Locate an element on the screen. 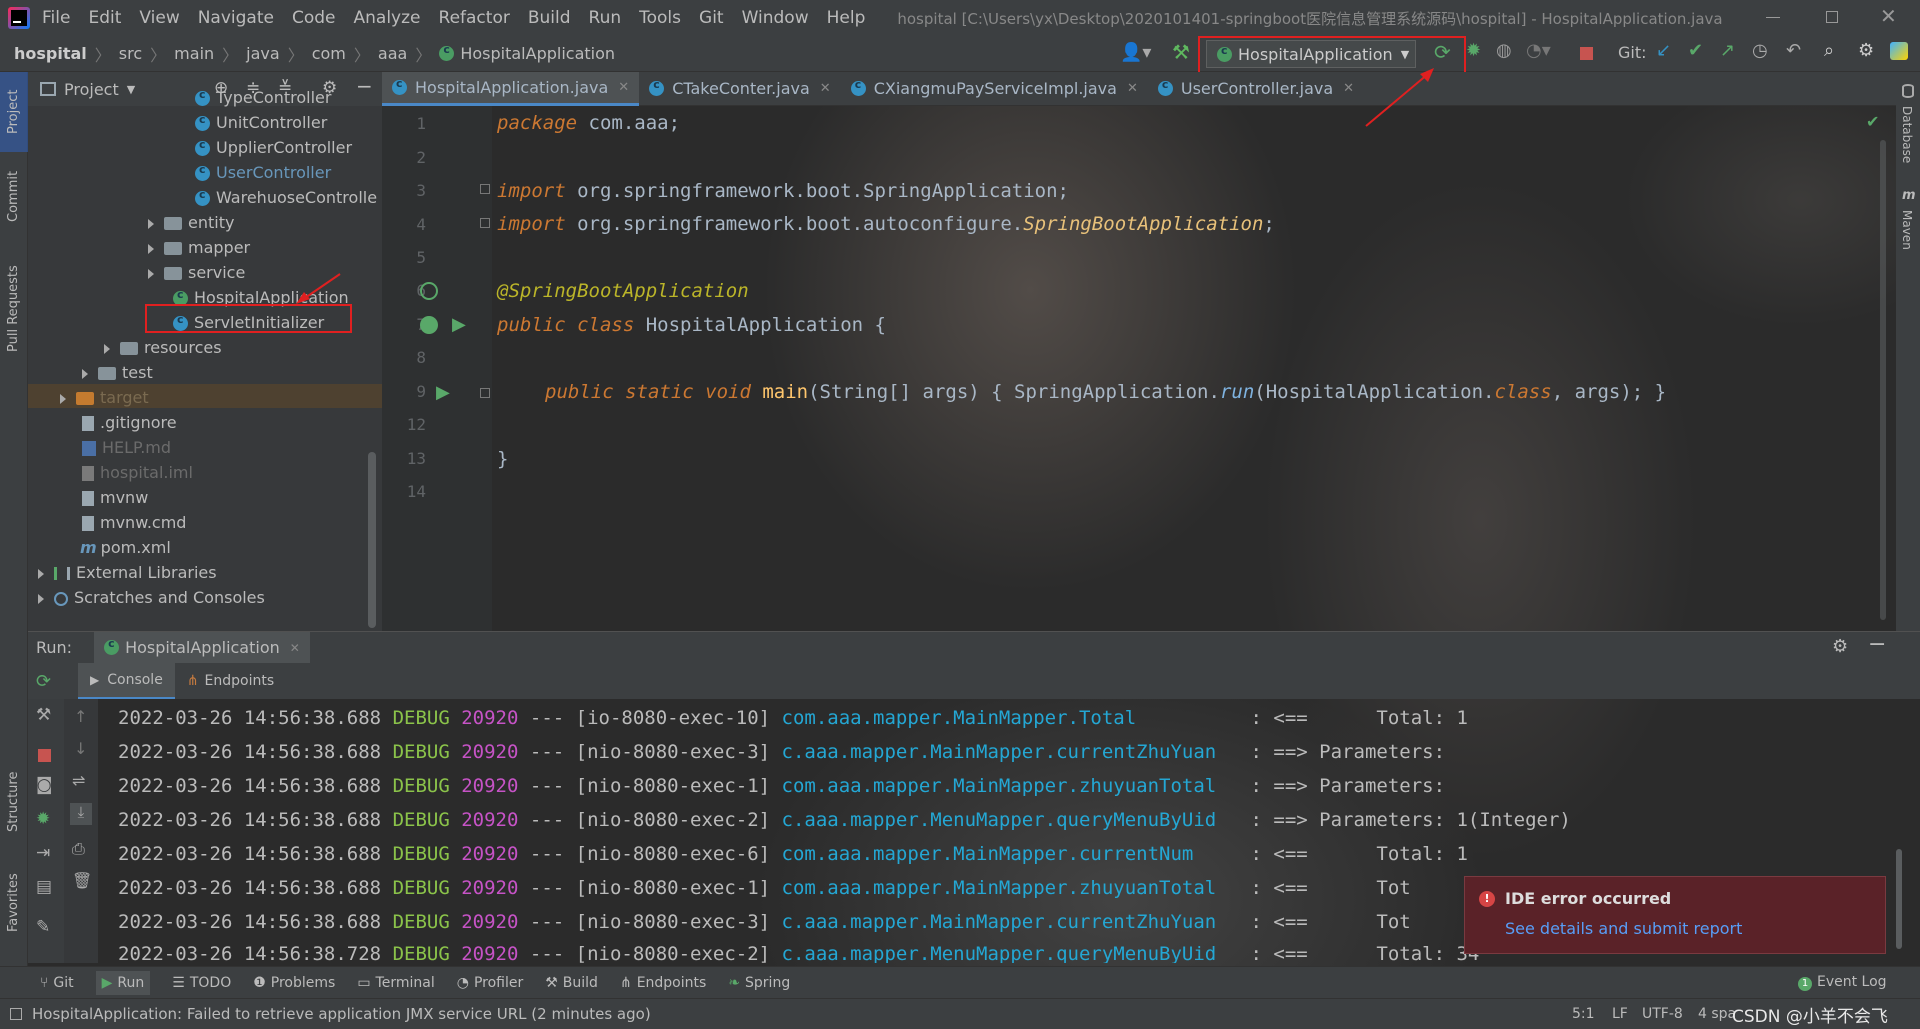 The width and height of the screenshot is (1920, 1029). menu-tools: Tools is located at coordinates (660, 18).